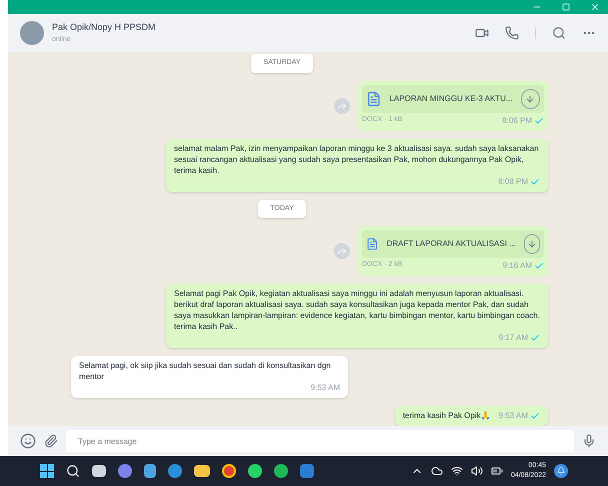 Image resolution: width=608 pixels, height=486 pixels. I want to click on close-icon, so click(595, 7).